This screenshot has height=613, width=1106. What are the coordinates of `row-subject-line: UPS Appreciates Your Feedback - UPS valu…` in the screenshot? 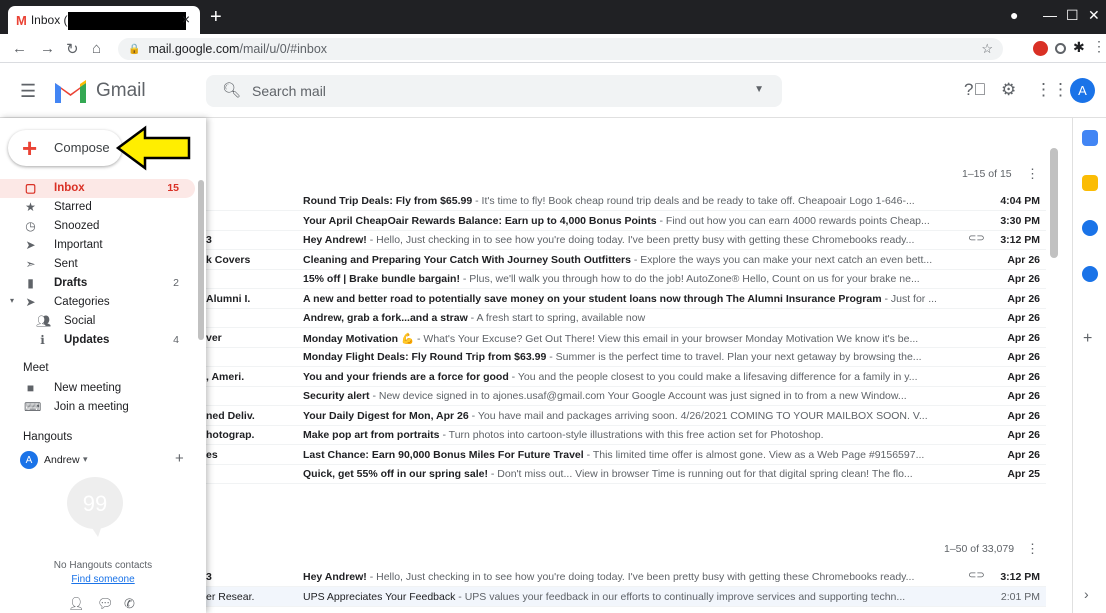 It's located at (634, 597).